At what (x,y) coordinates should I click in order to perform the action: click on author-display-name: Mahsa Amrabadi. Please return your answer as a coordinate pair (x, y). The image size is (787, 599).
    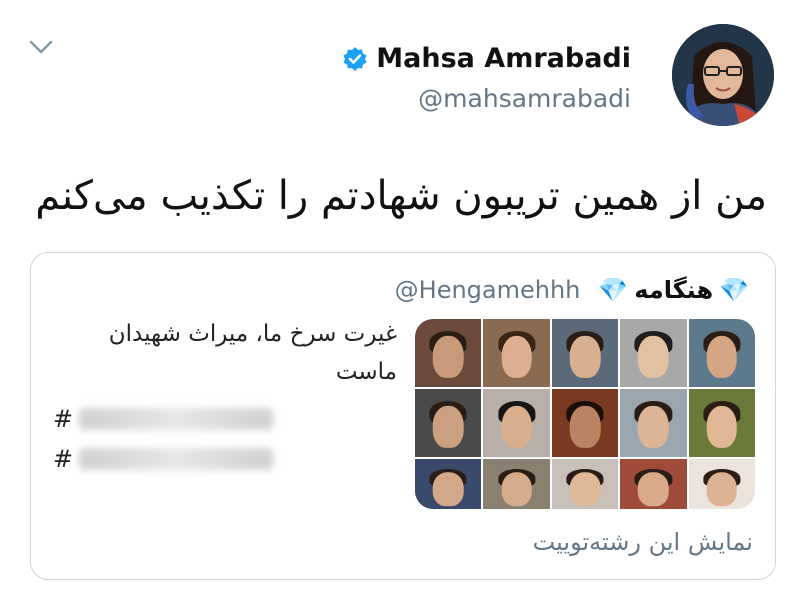
    Looking at the image, I should click on (503, 59).